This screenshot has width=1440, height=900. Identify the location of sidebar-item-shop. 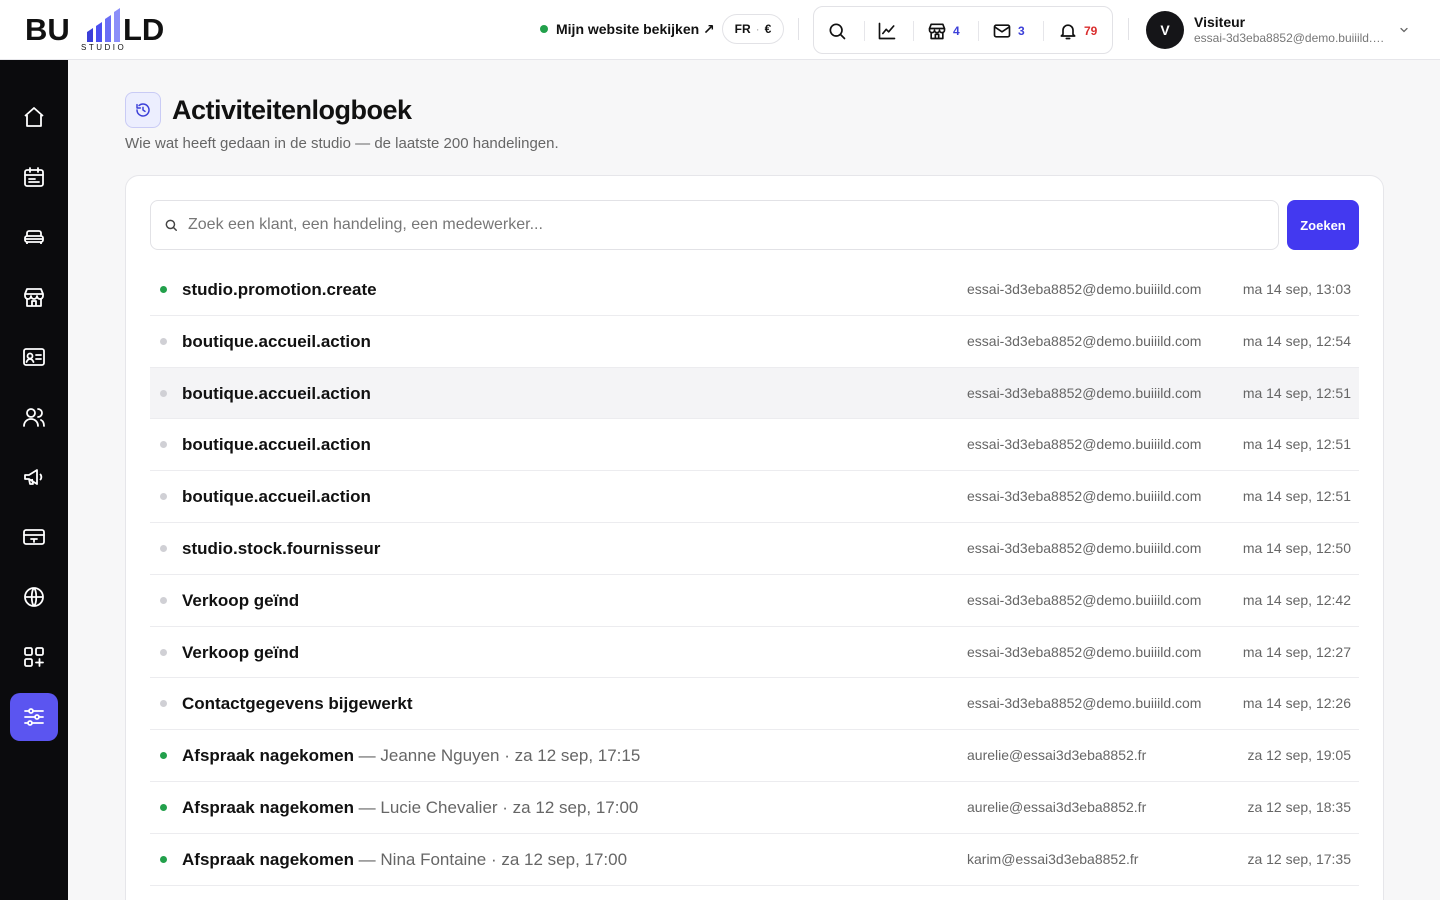
(34, 297).